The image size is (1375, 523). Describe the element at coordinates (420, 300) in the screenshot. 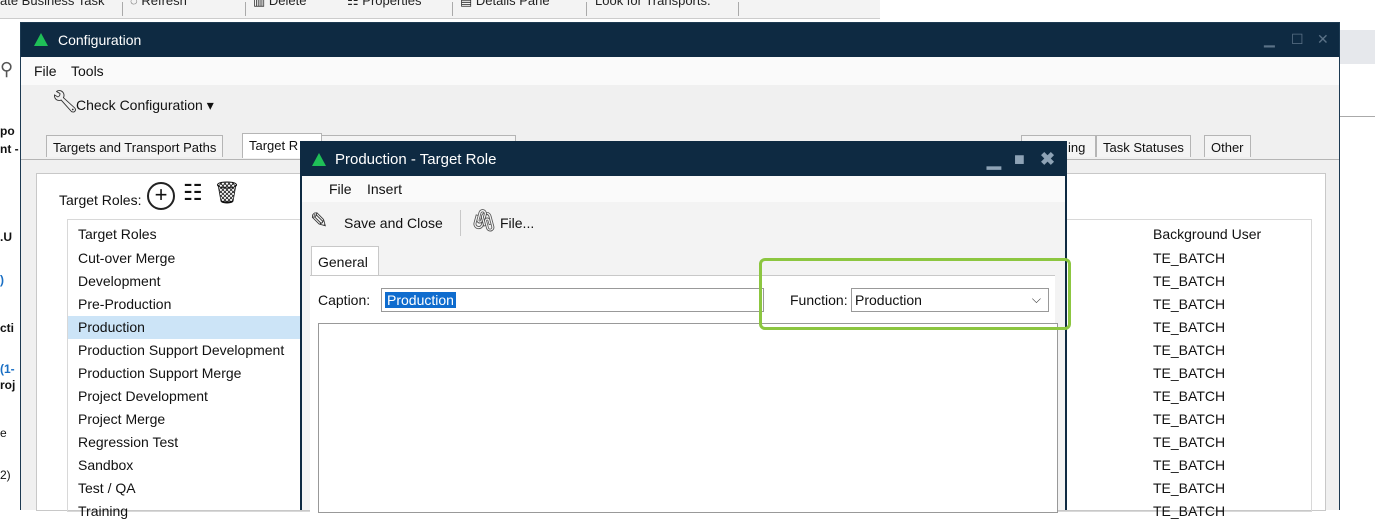

I see `caption-value: Production` at that location.